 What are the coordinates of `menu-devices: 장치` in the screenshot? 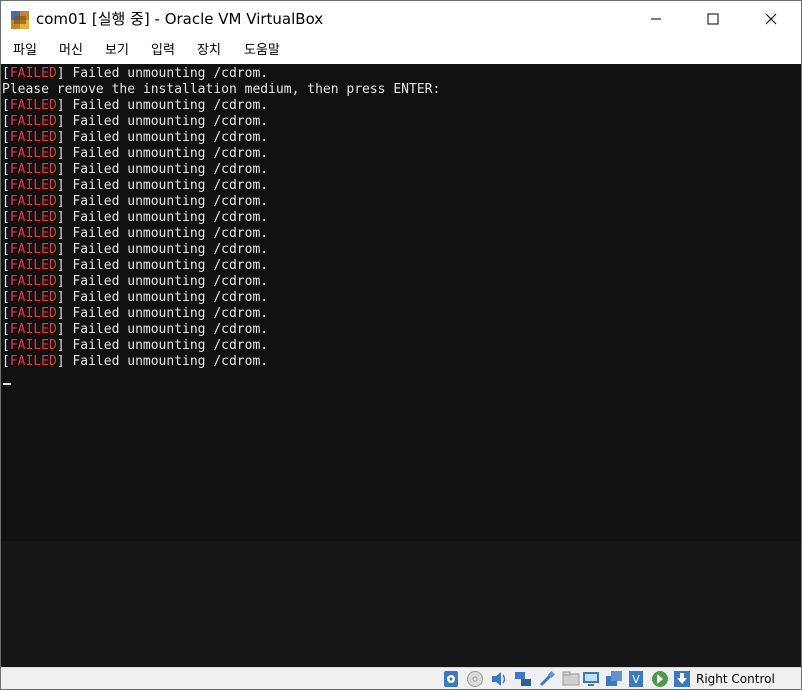 It's located at (209, 50).